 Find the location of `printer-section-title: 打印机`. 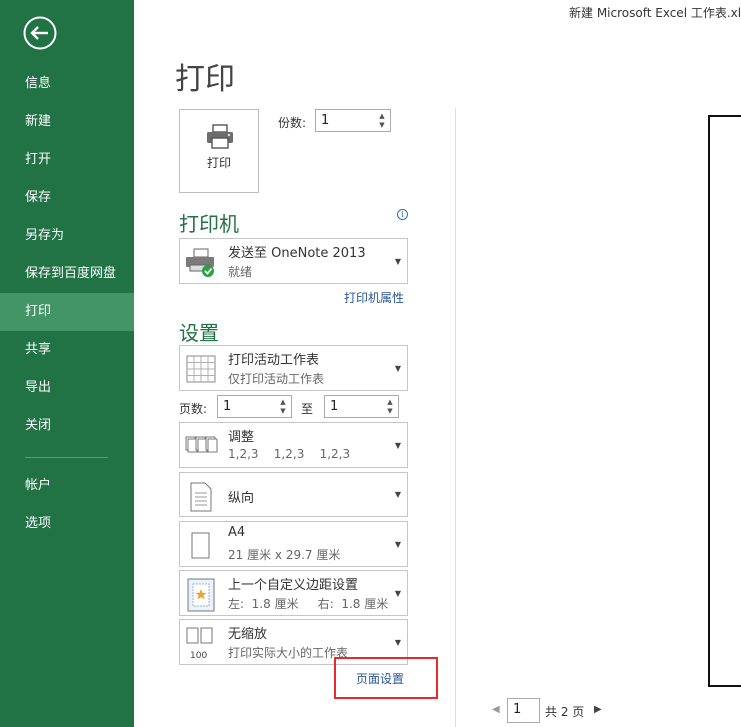

printer-section-title: 打印机 is located at coordinates (209, 224).